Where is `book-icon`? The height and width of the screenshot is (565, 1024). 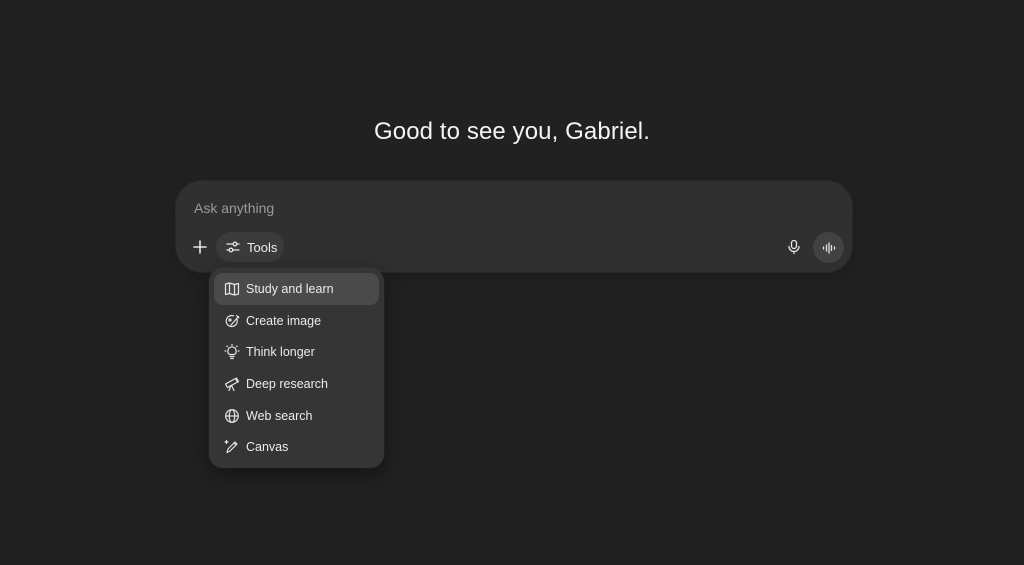 book-icon is located at coordinates (232, 289).